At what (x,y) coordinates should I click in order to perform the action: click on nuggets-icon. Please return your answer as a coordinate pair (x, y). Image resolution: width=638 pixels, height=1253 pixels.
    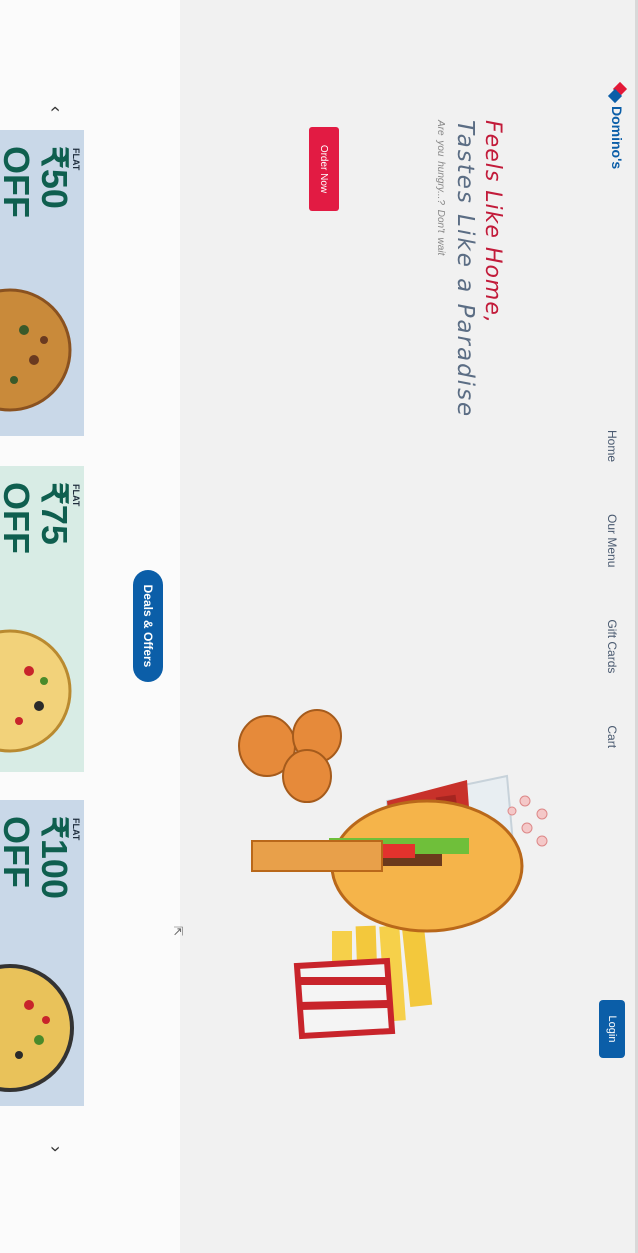
    Looking at the image, I should click on (290, 756).